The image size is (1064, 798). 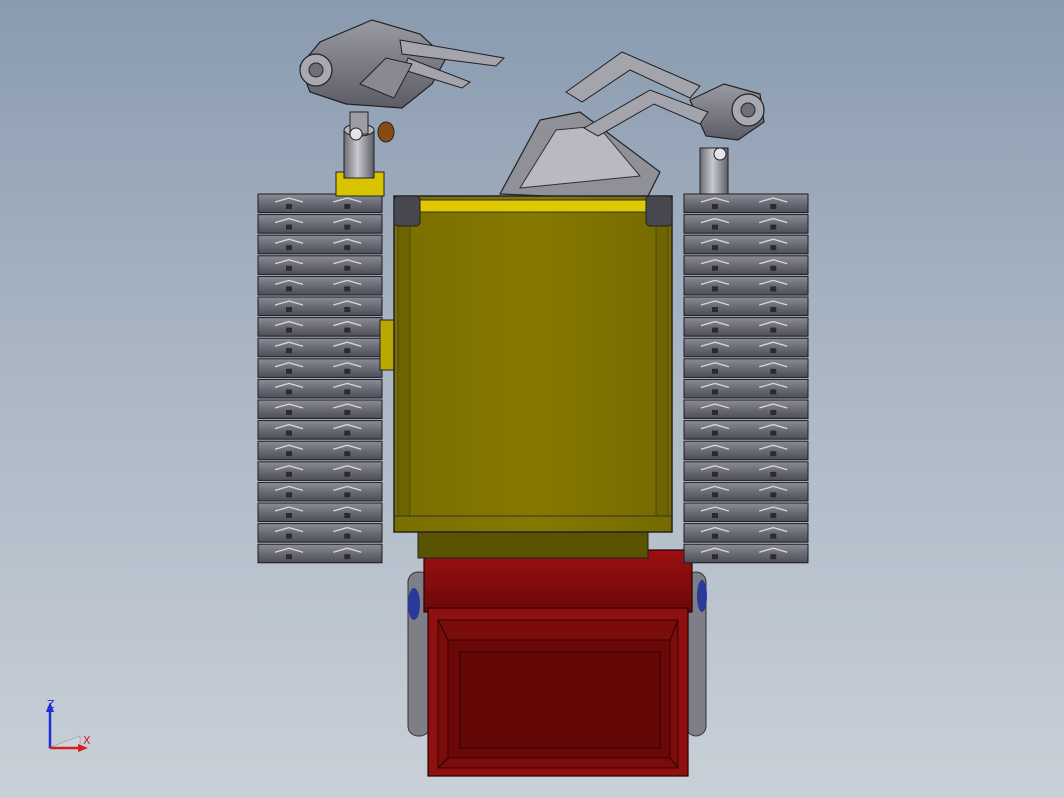 What do you see at coordinates (580, 156) in the screenshot?
I see `neck-head` at bounding box center [580, 156].